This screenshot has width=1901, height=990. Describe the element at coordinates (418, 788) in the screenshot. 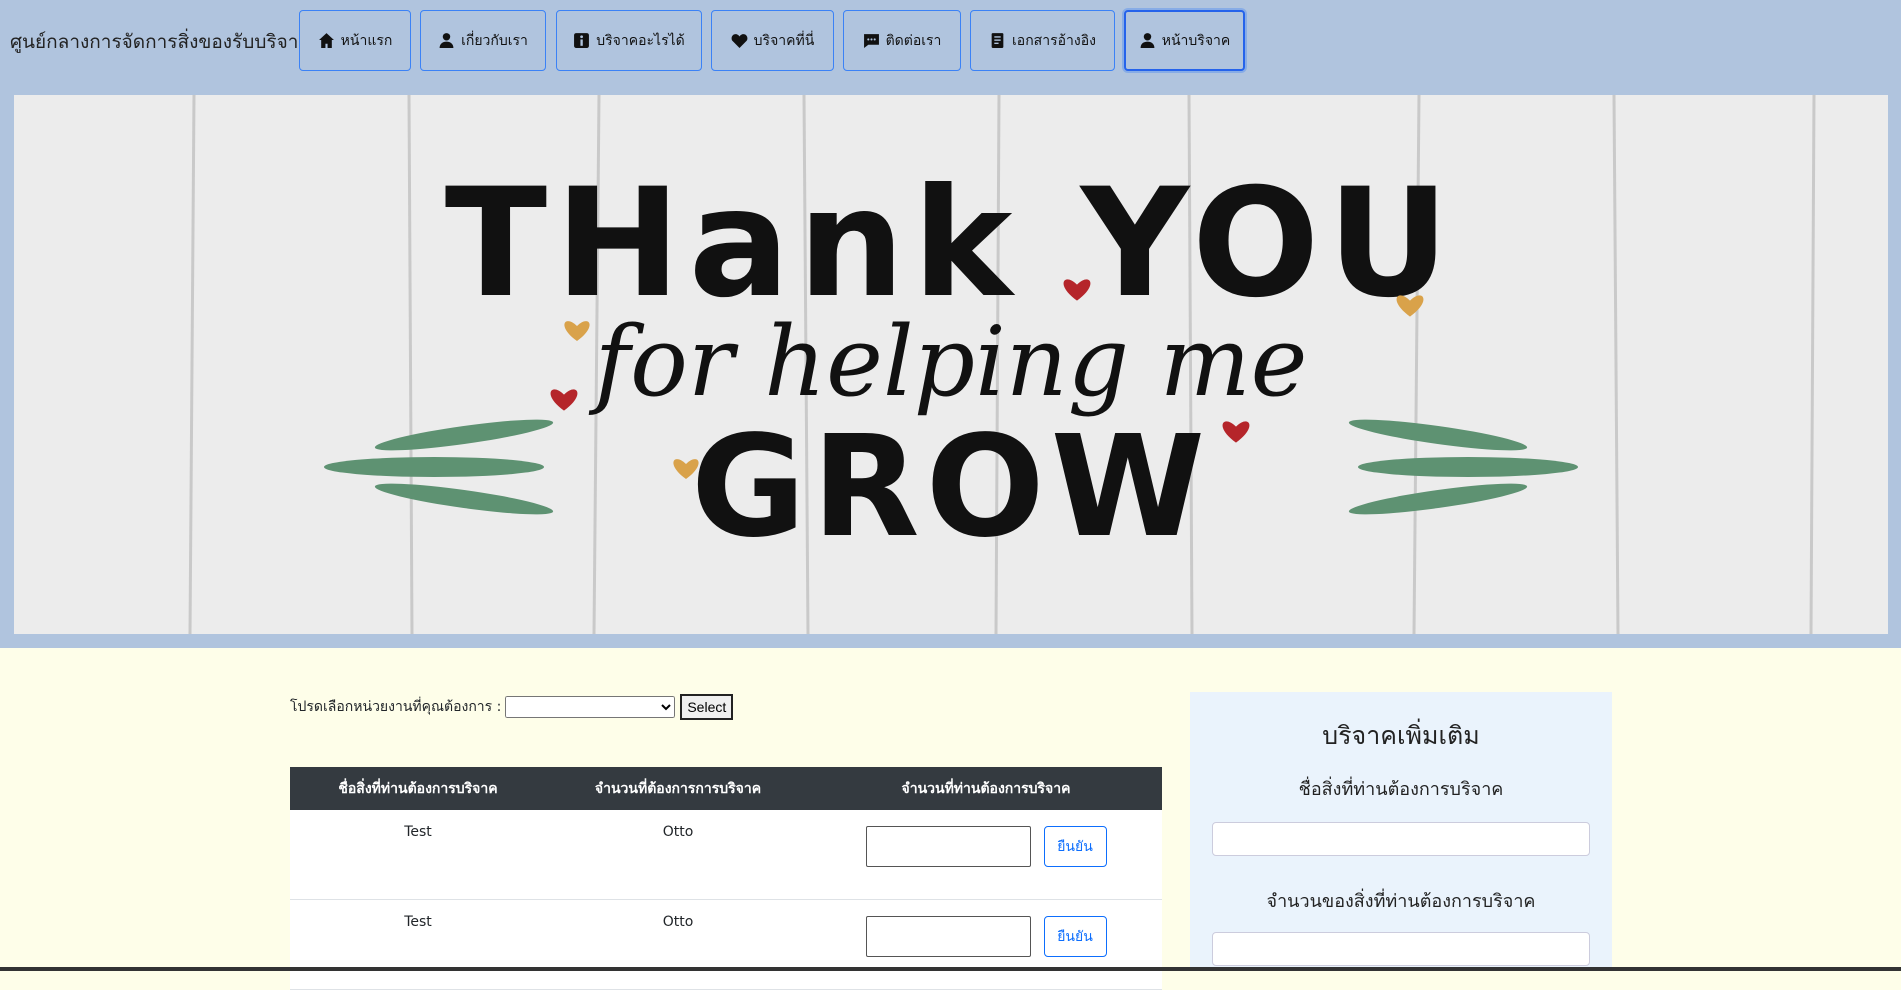

I see `column-header-item-name: ชื่อสิ่งที่ท่านต้องการบริจาค` at that location.